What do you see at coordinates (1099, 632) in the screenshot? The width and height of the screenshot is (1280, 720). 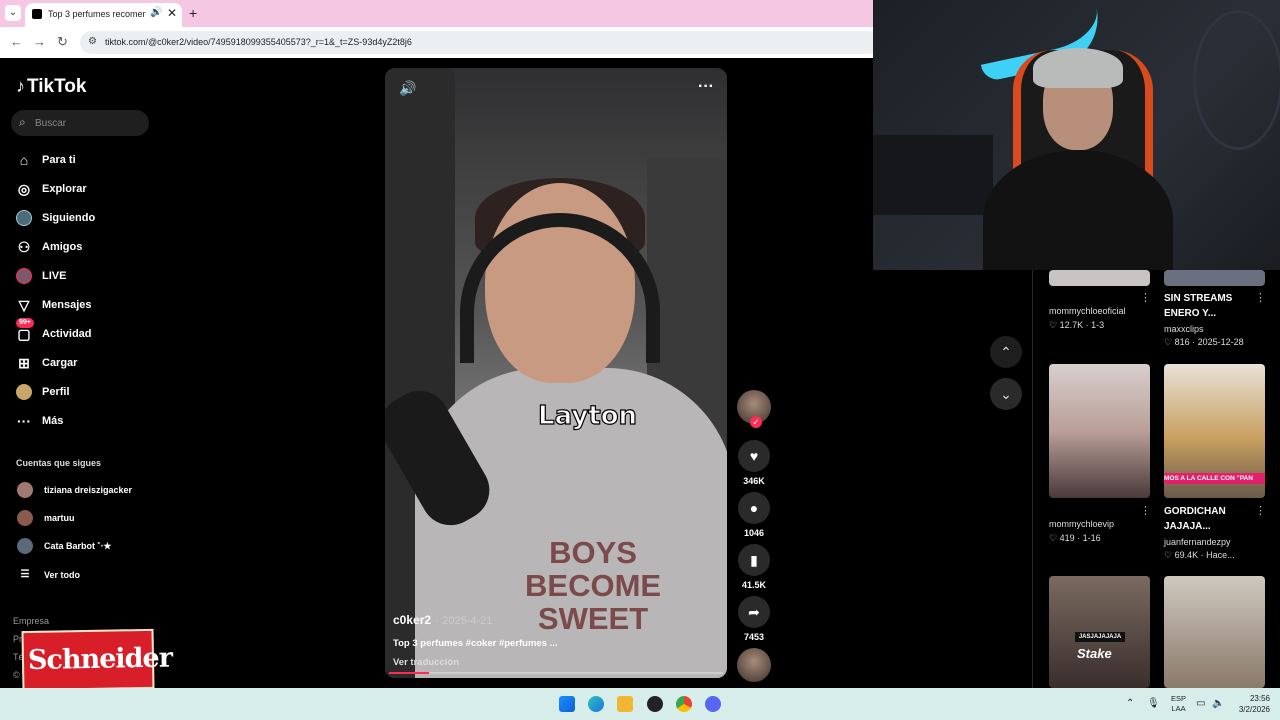 I see `video-thumbnail: JASJAJAJAJA Stake` at bounding box center [1099, 632].